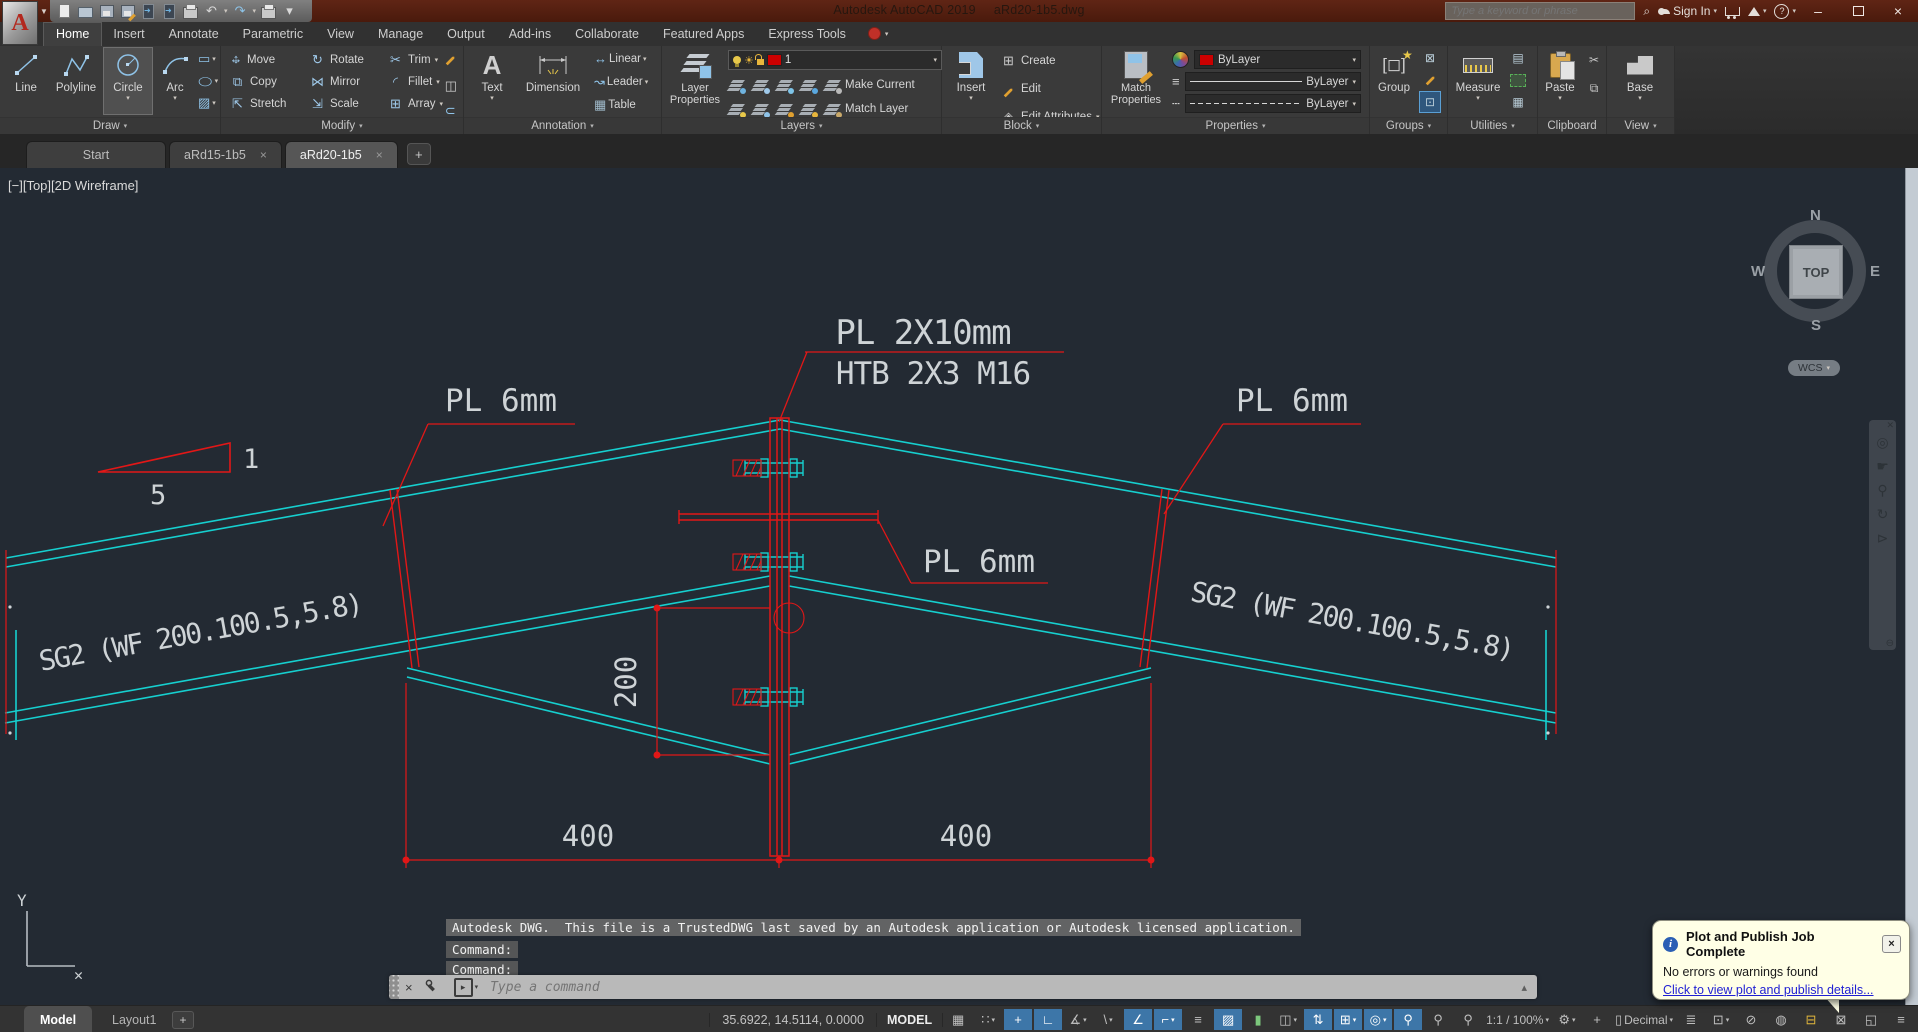  Describe the element at coordinates (1883, 538) in the screenshot. I see `showmotion-icon: ⊳` at that location.